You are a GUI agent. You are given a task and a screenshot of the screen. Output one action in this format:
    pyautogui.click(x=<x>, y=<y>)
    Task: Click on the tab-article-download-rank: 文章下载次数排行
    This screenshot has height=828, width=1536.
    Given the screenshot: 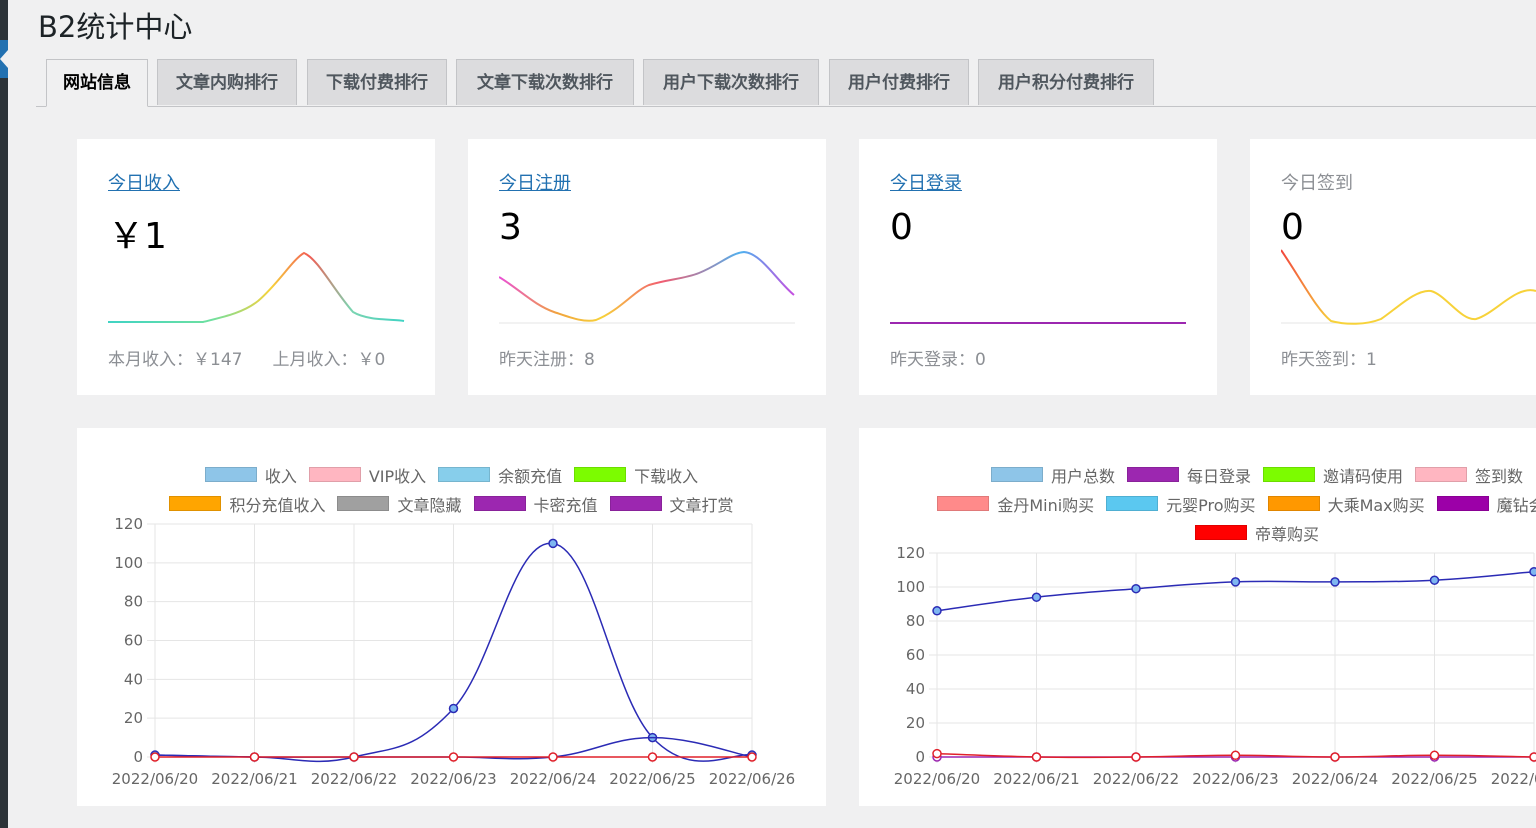 What is the action you would take?
    pyautogui.click(x=545, y=82)
    